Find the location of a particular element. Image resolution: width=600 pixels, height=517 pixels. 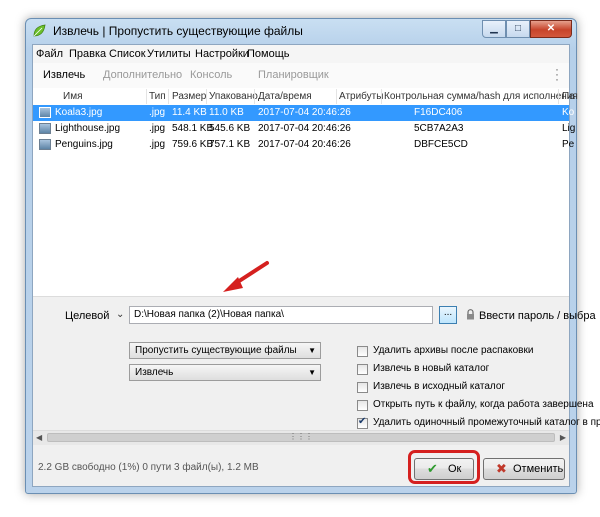

file-path: Pe is located at coordinates (568, 144).